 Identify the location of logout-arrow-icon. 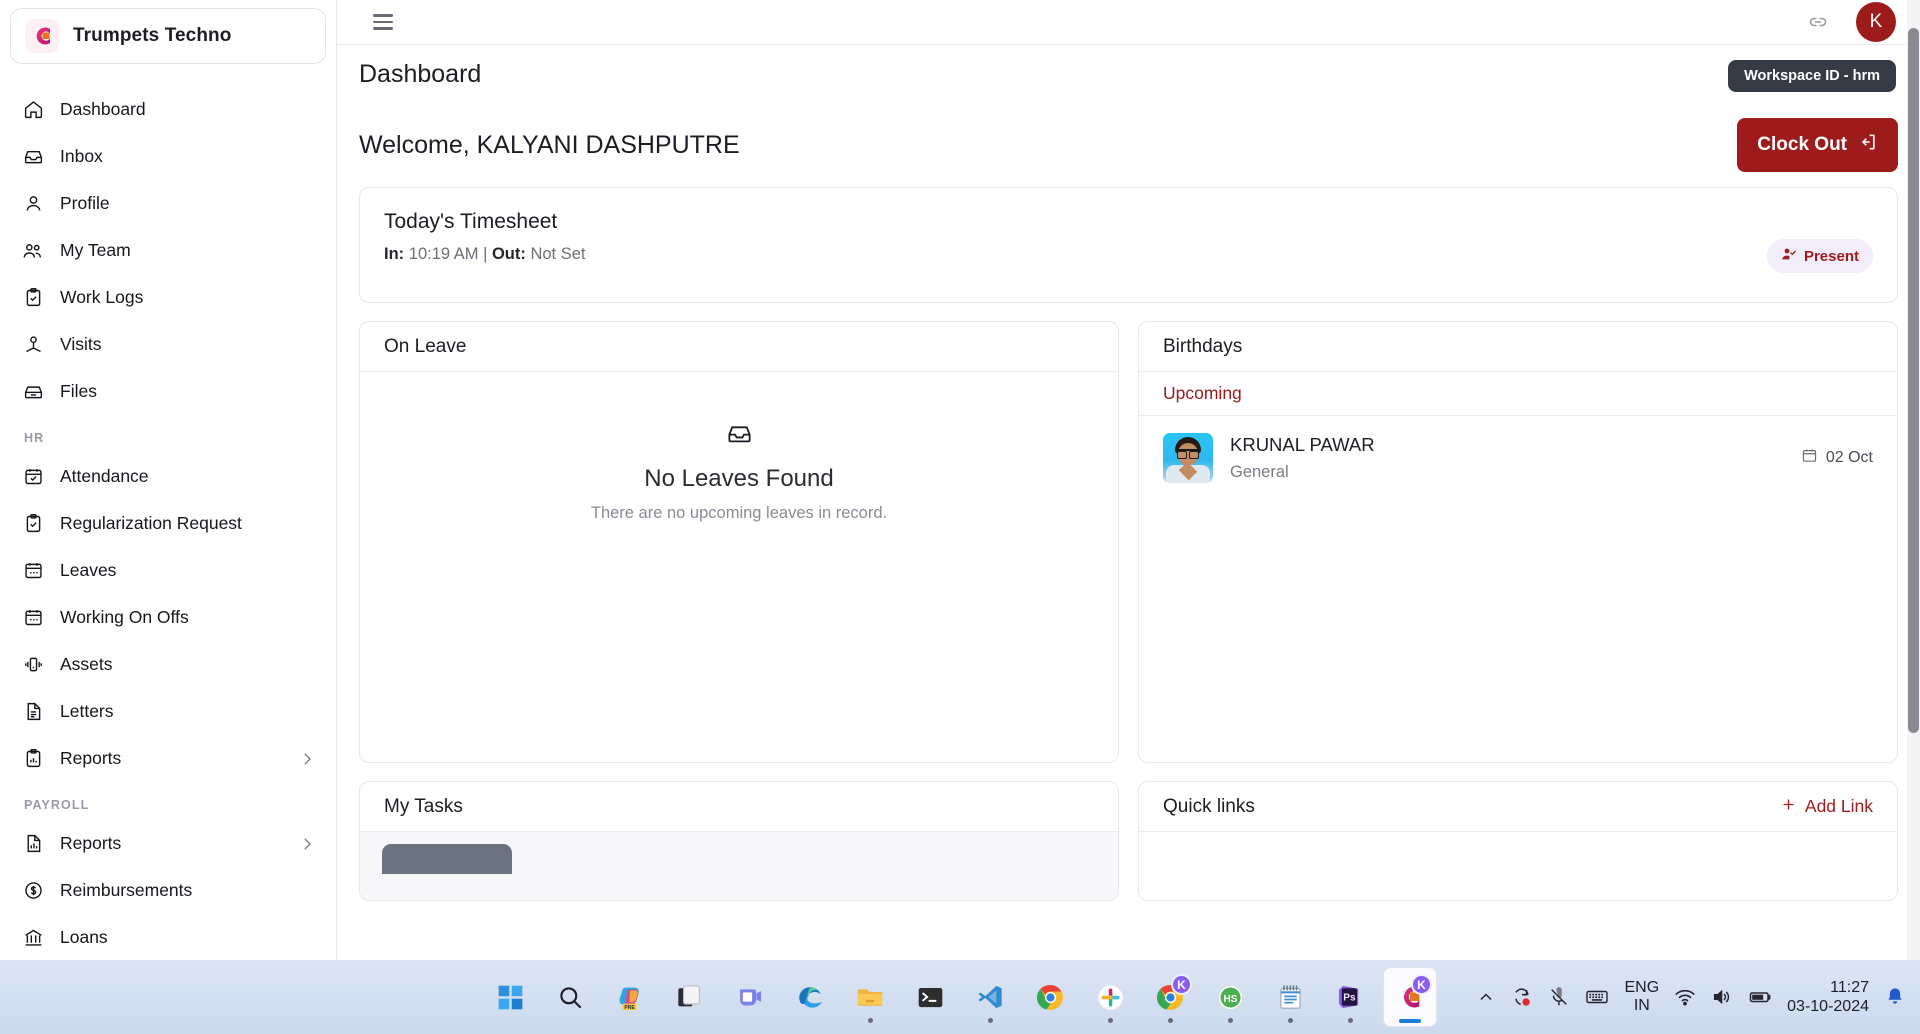
(1868, 145).